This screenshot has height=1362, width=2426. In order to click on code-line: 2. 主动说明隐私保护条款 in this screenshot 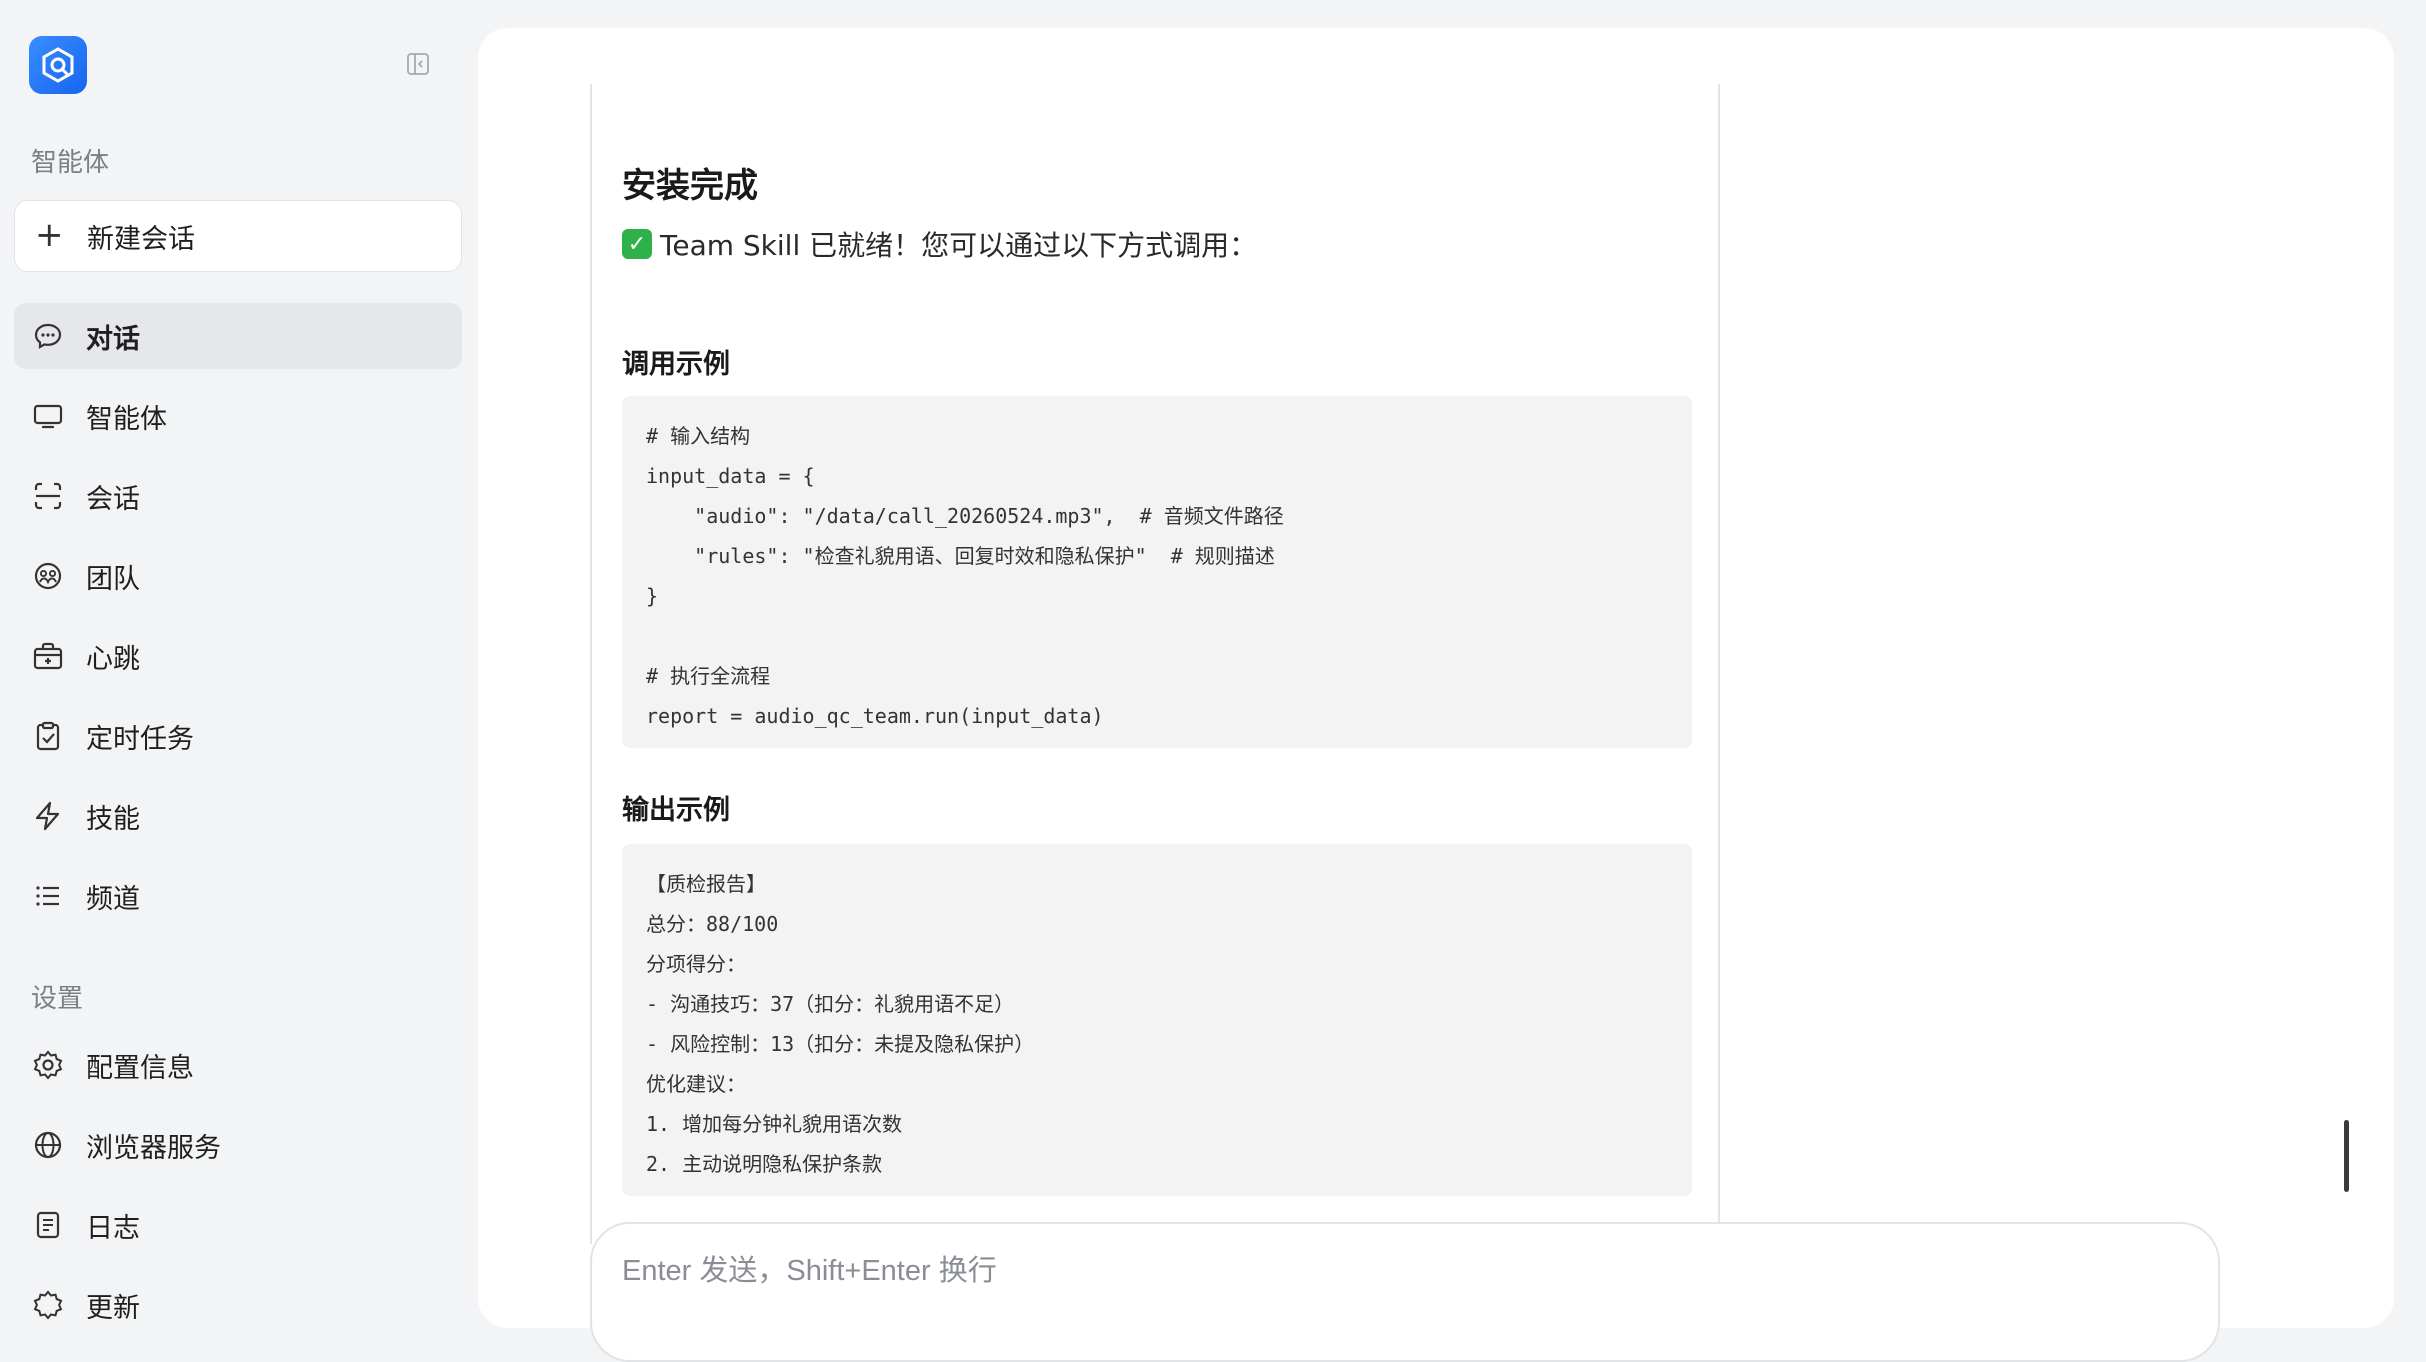, I will do `click(764, 1164)`.